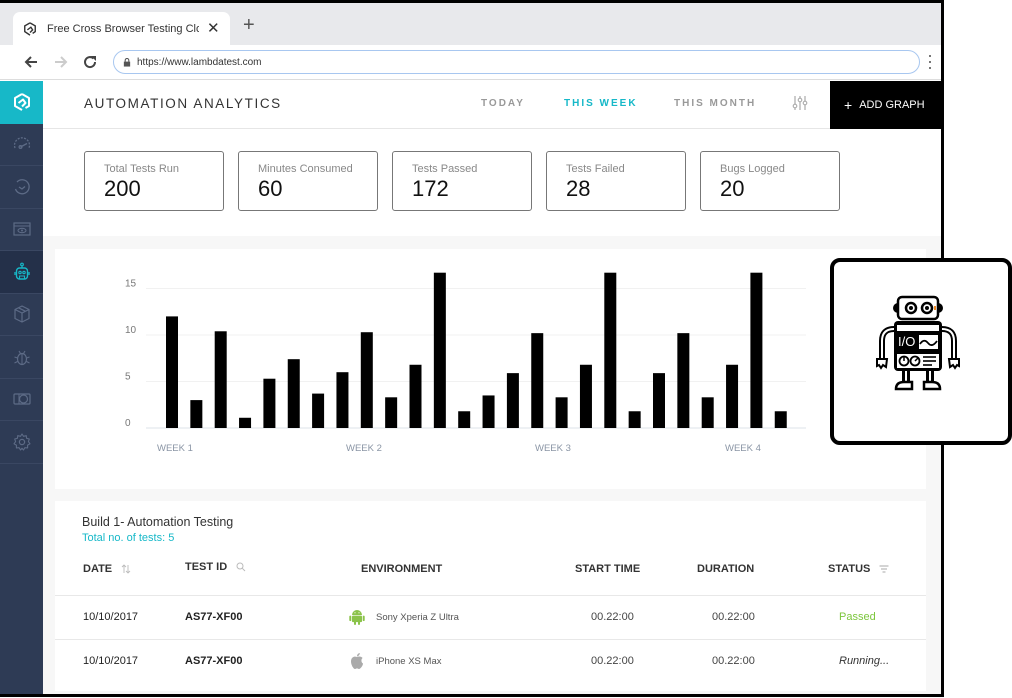 This screenshot has width=1012, height=698. What do you see at coordinates (128, 538) in the screenshot?
I see `build-total: Total no. of tests: 5` at bounding box center [128, 538].